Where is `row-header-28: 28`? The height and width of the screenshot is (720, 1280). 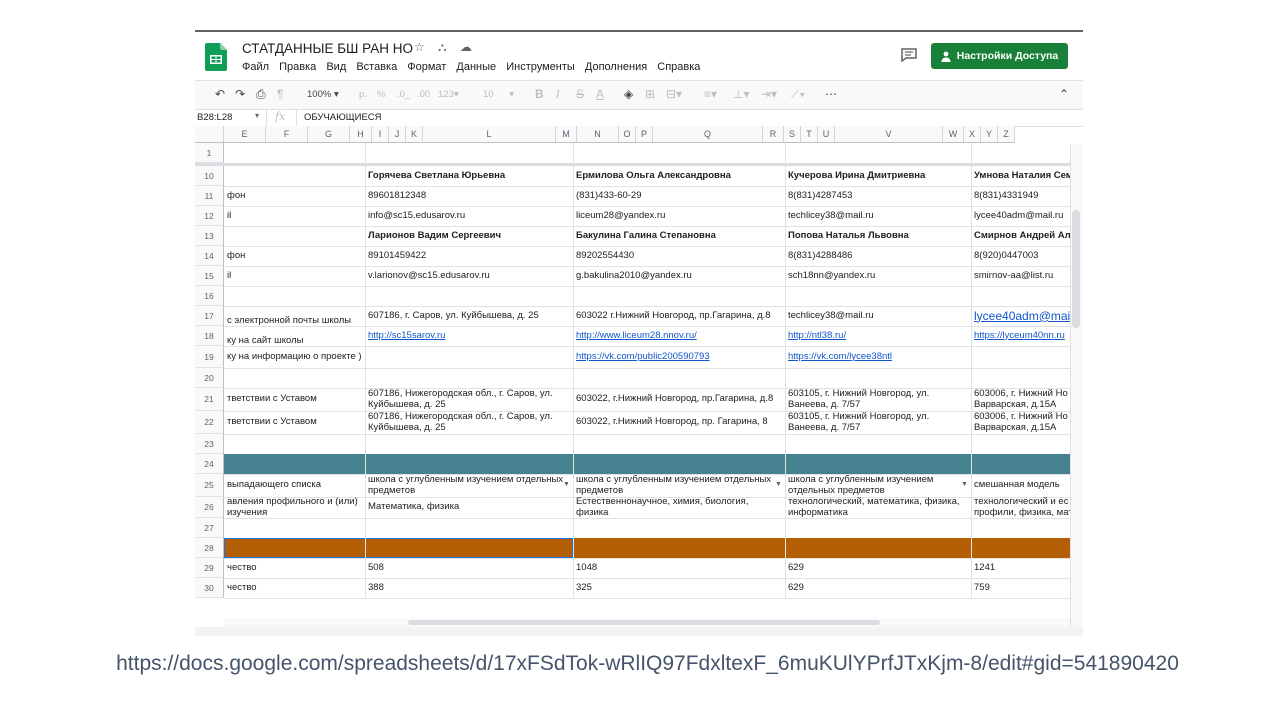 row-header-28: 28 is located at coordinates (209, 548).